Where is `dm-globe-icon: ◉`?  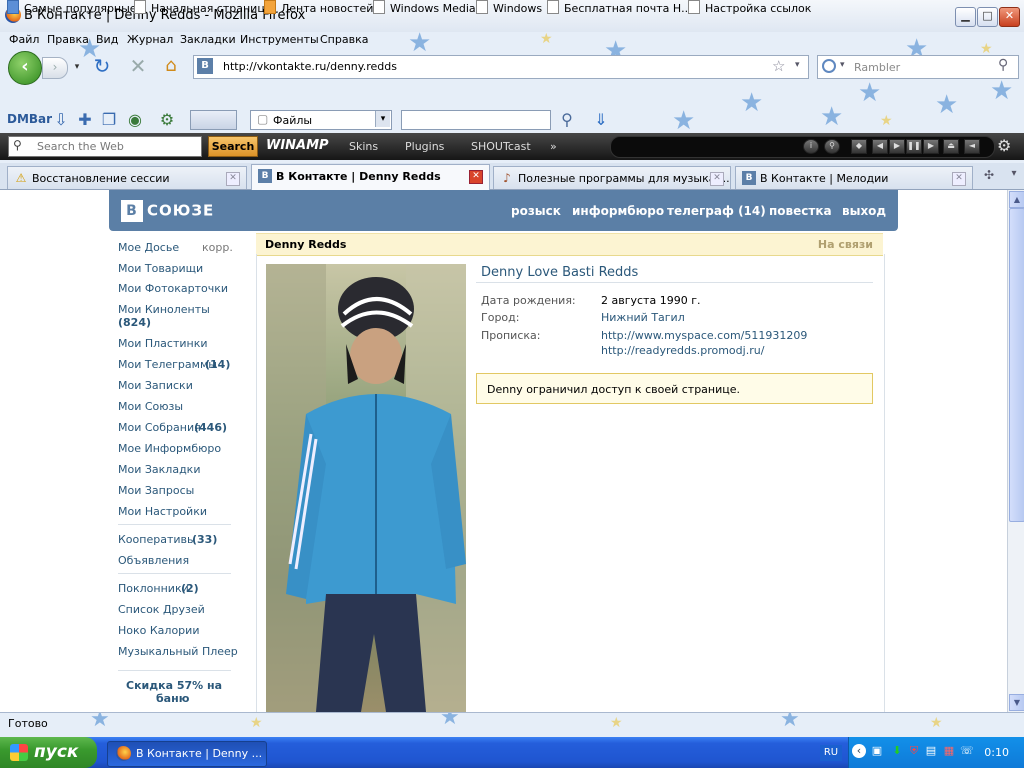 dm-globe-icon: ◉ is located at coordinates (135, 120).